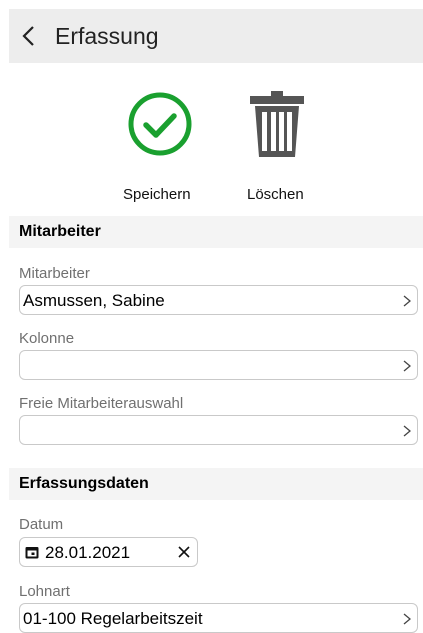  What do you see at coordinates (216, 484) in the screenshot?
I see `section-header-erfassungsdaten: Erfassungsdaten` at bounding box center [216, 484].